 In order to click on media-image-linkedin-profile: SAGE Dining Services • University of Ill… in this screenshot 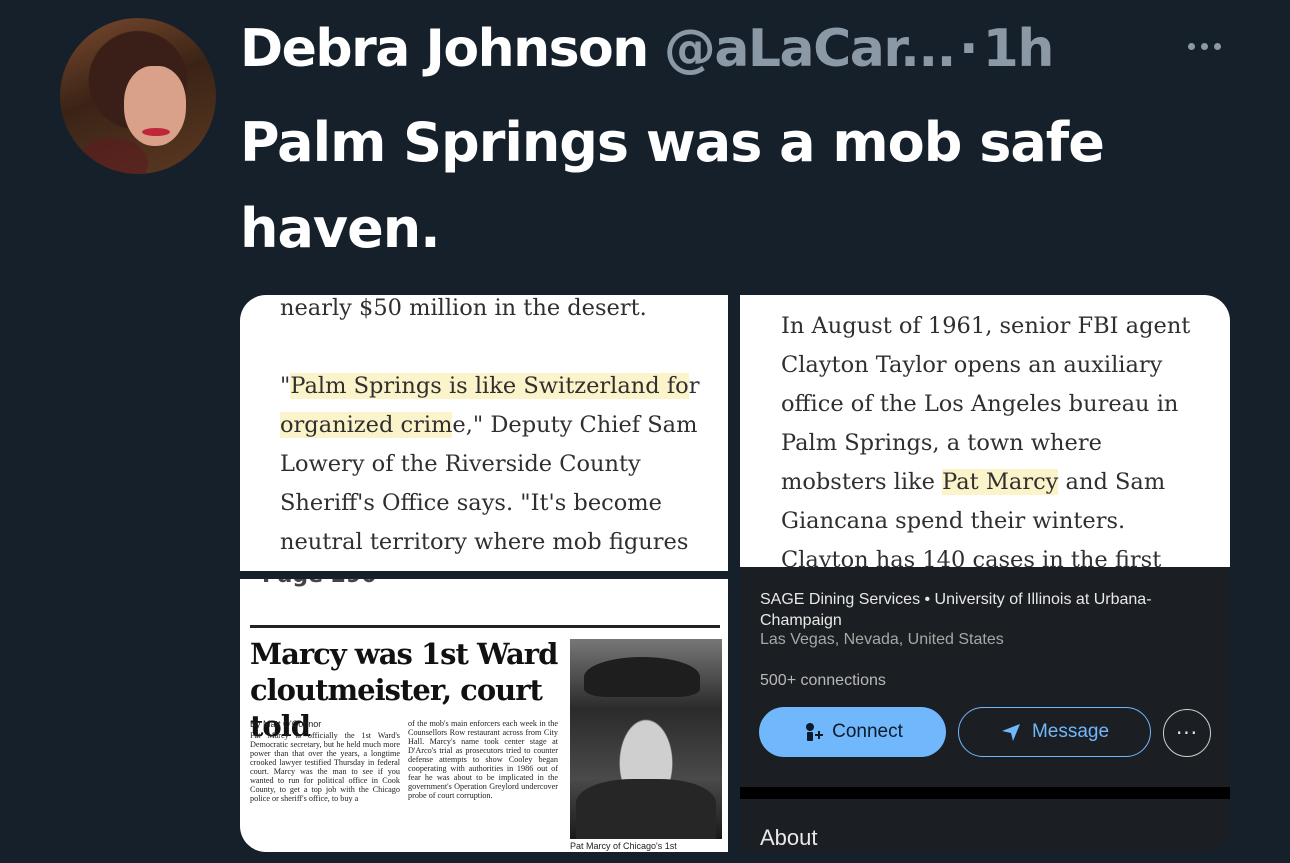, I will do `click(985, 709)`.